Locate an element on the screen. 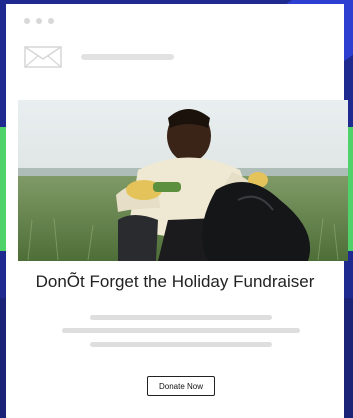  donate-now-button: Donate Now is located at coordinates (181, 386).